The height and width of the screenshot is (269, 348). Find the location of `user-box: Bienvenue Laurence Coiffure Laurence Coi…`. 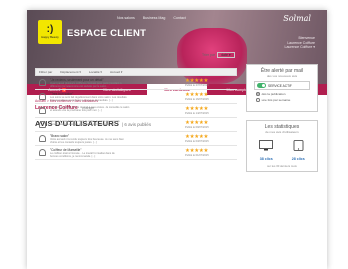

user-box: Bienvenue Laurence Coiffure Laurence Coi… is located at coordinates (300, 43).